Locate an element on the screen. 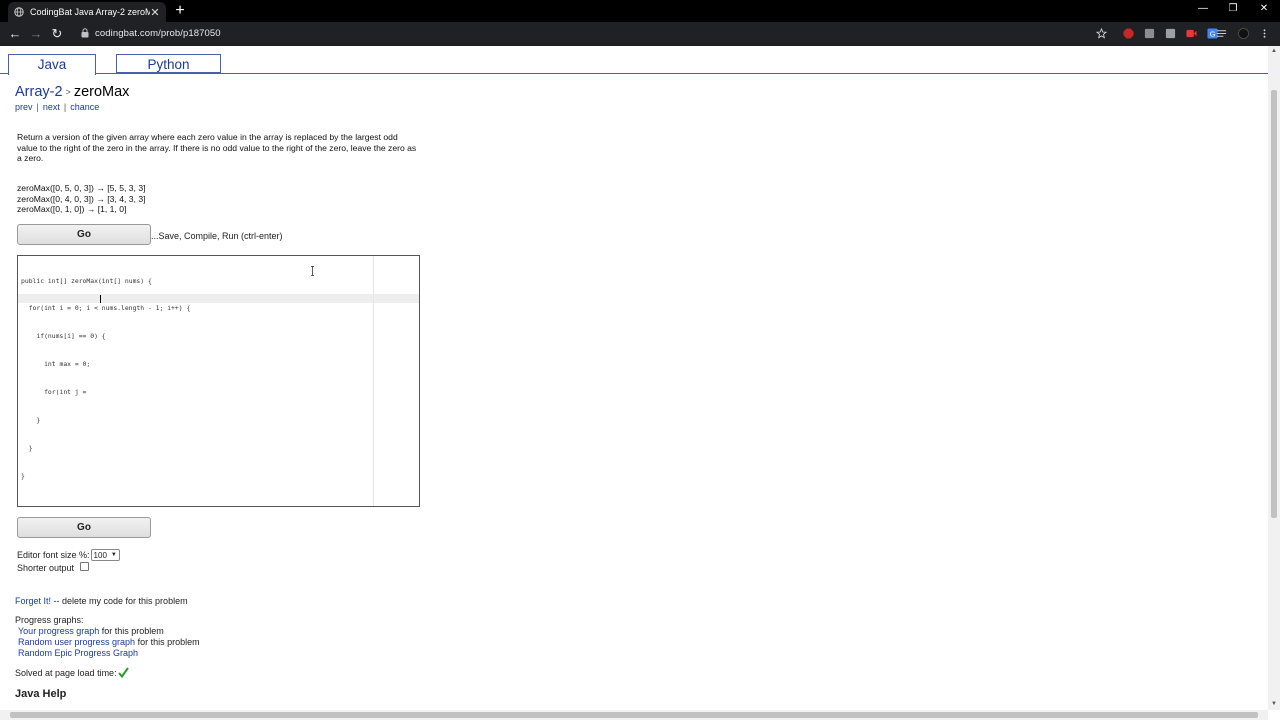 The height and width of the screenshot is (720, 1280). example-line: zeroMax([0, 5, 0, 3]) → [5, 5, 3, 3] is located at coordinates (81, 188).